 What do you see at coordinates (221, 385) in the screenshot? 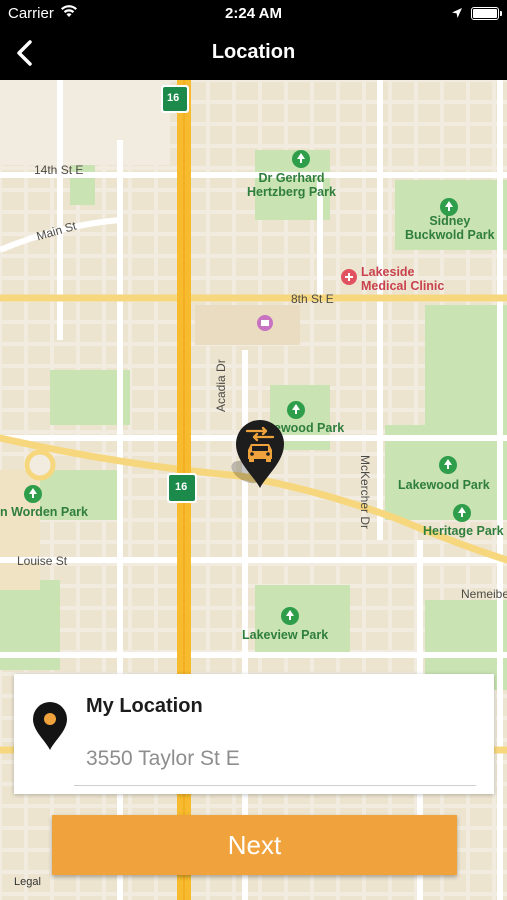
I see `street-label-acadia: Acadia Dr` at bounding box center [221, 385].